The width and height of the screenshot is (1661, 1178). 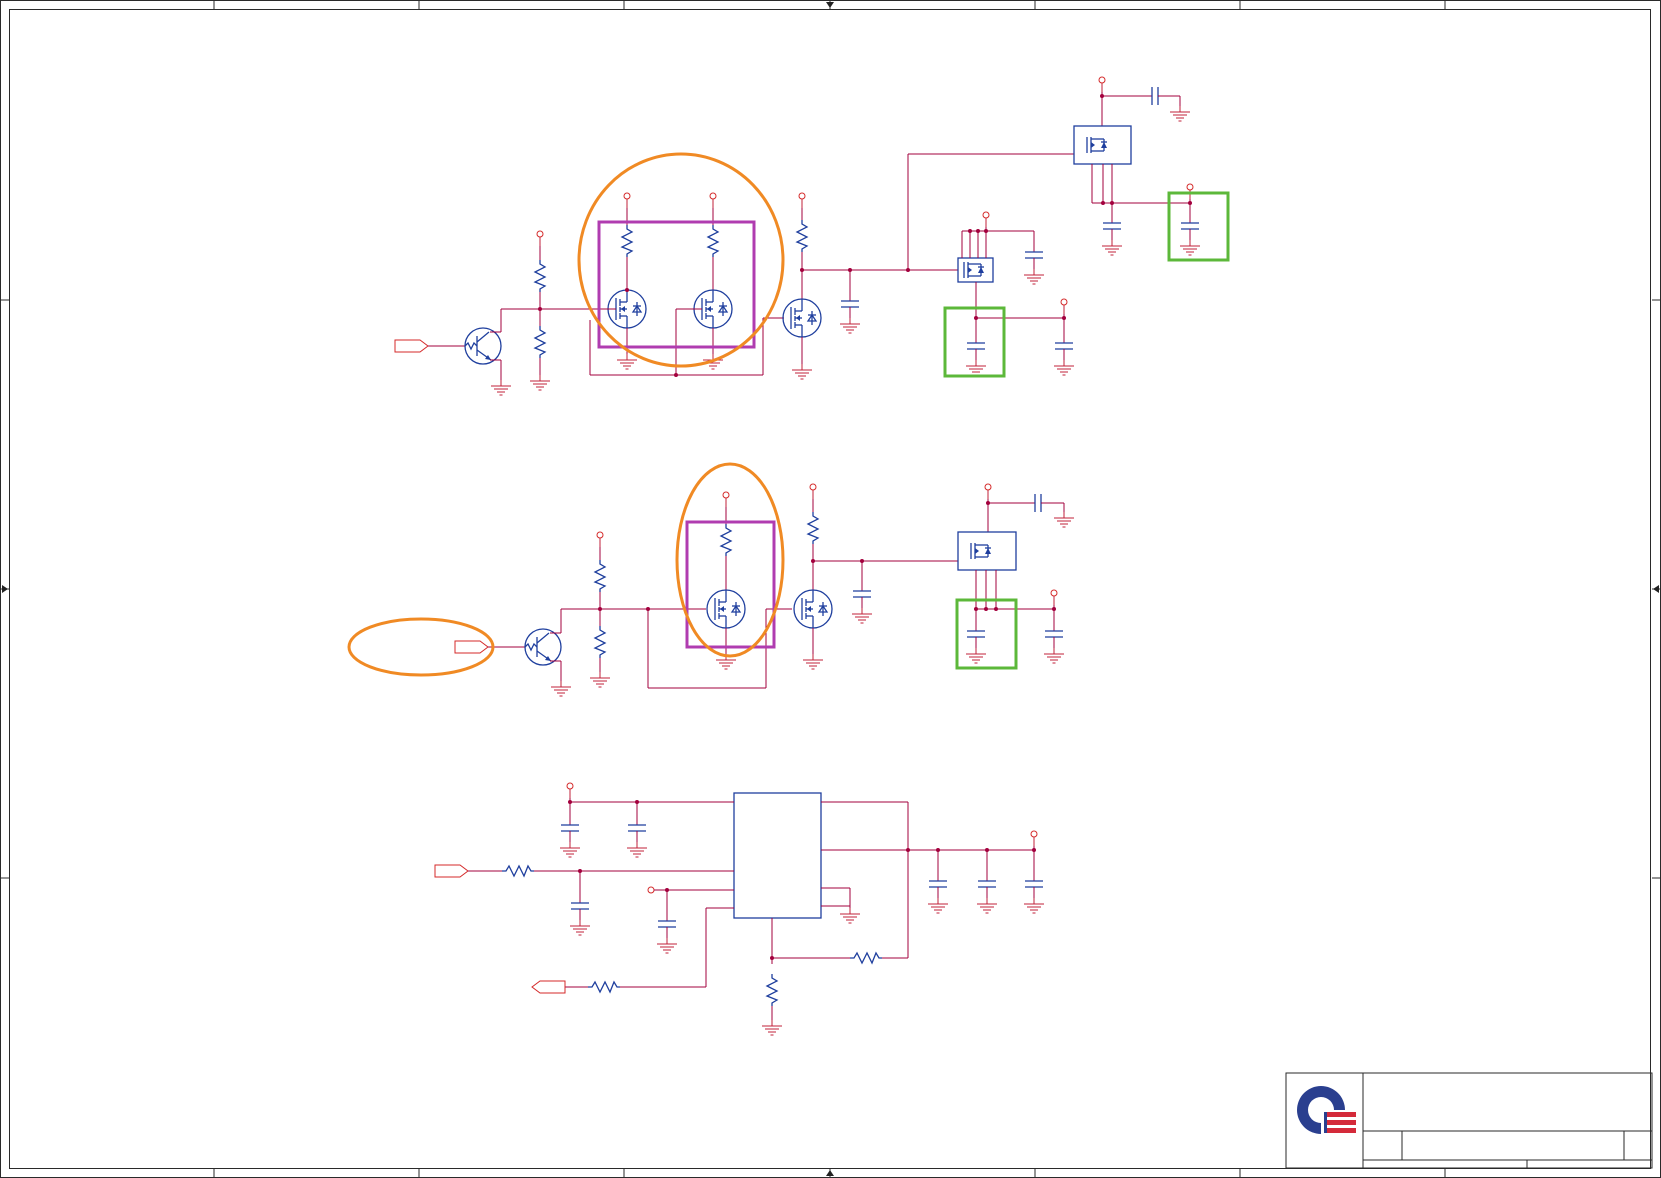 What do you see at coordinates (681, 260) in the screenshot?
I see `highlight-ellipse-dual-mosfet` at bounding box center [681, 260].